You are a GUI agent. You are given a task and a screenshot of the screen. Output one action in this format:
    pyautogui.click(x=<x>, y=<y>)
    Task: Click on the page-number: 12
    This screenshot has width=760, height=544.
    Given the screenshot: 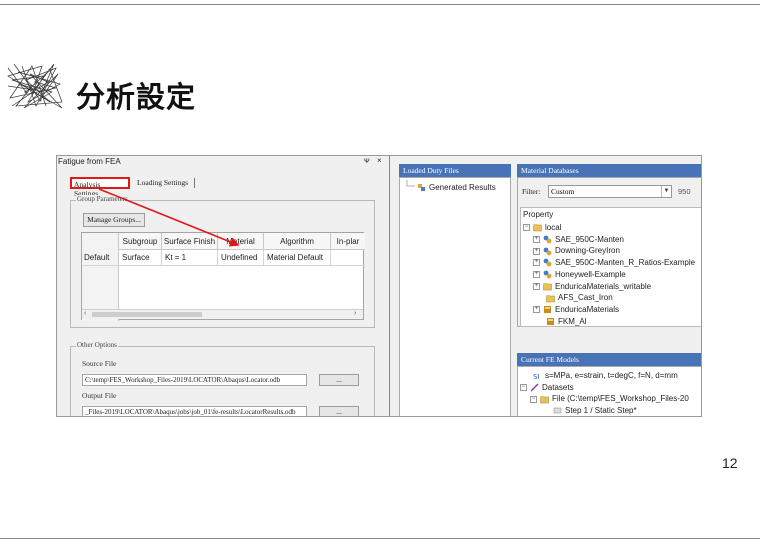 What is the action you would take?
    pyautogui.click(x=730, y=463)
    